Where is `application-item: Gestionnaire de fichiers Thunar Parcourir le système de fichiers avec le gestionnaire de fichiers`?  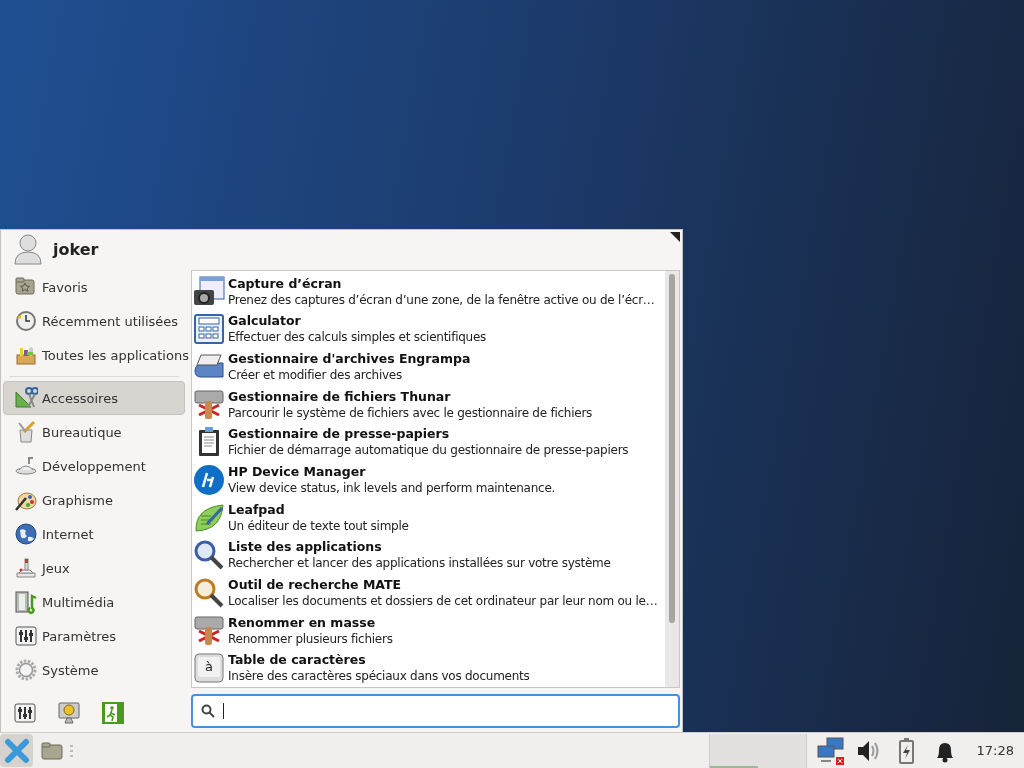 application-item: Gestionnaire de fichiers Thunar Parcourir le système de fichiers avec le gestionnaire de fichiers is located at coordinates (428, 404).